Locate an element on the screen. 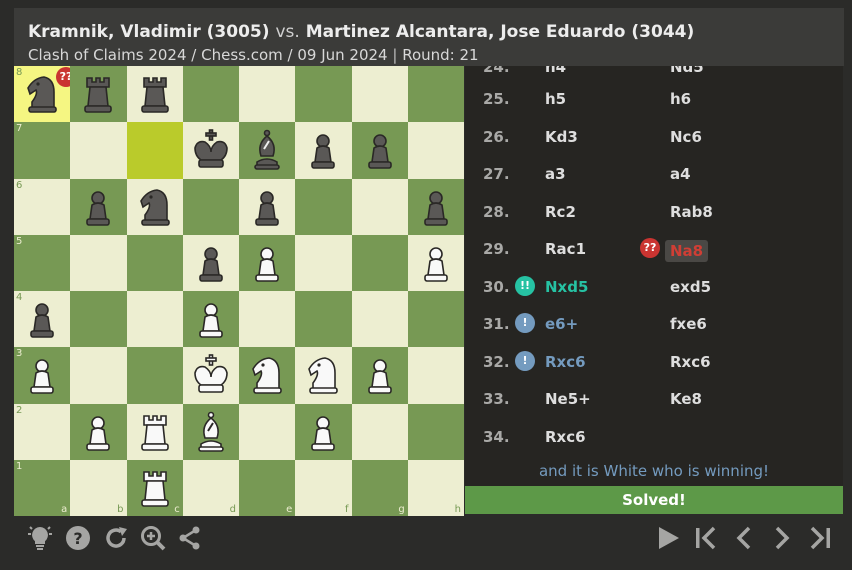  white-move: Rxc6 is located at coordinates (565, 362).